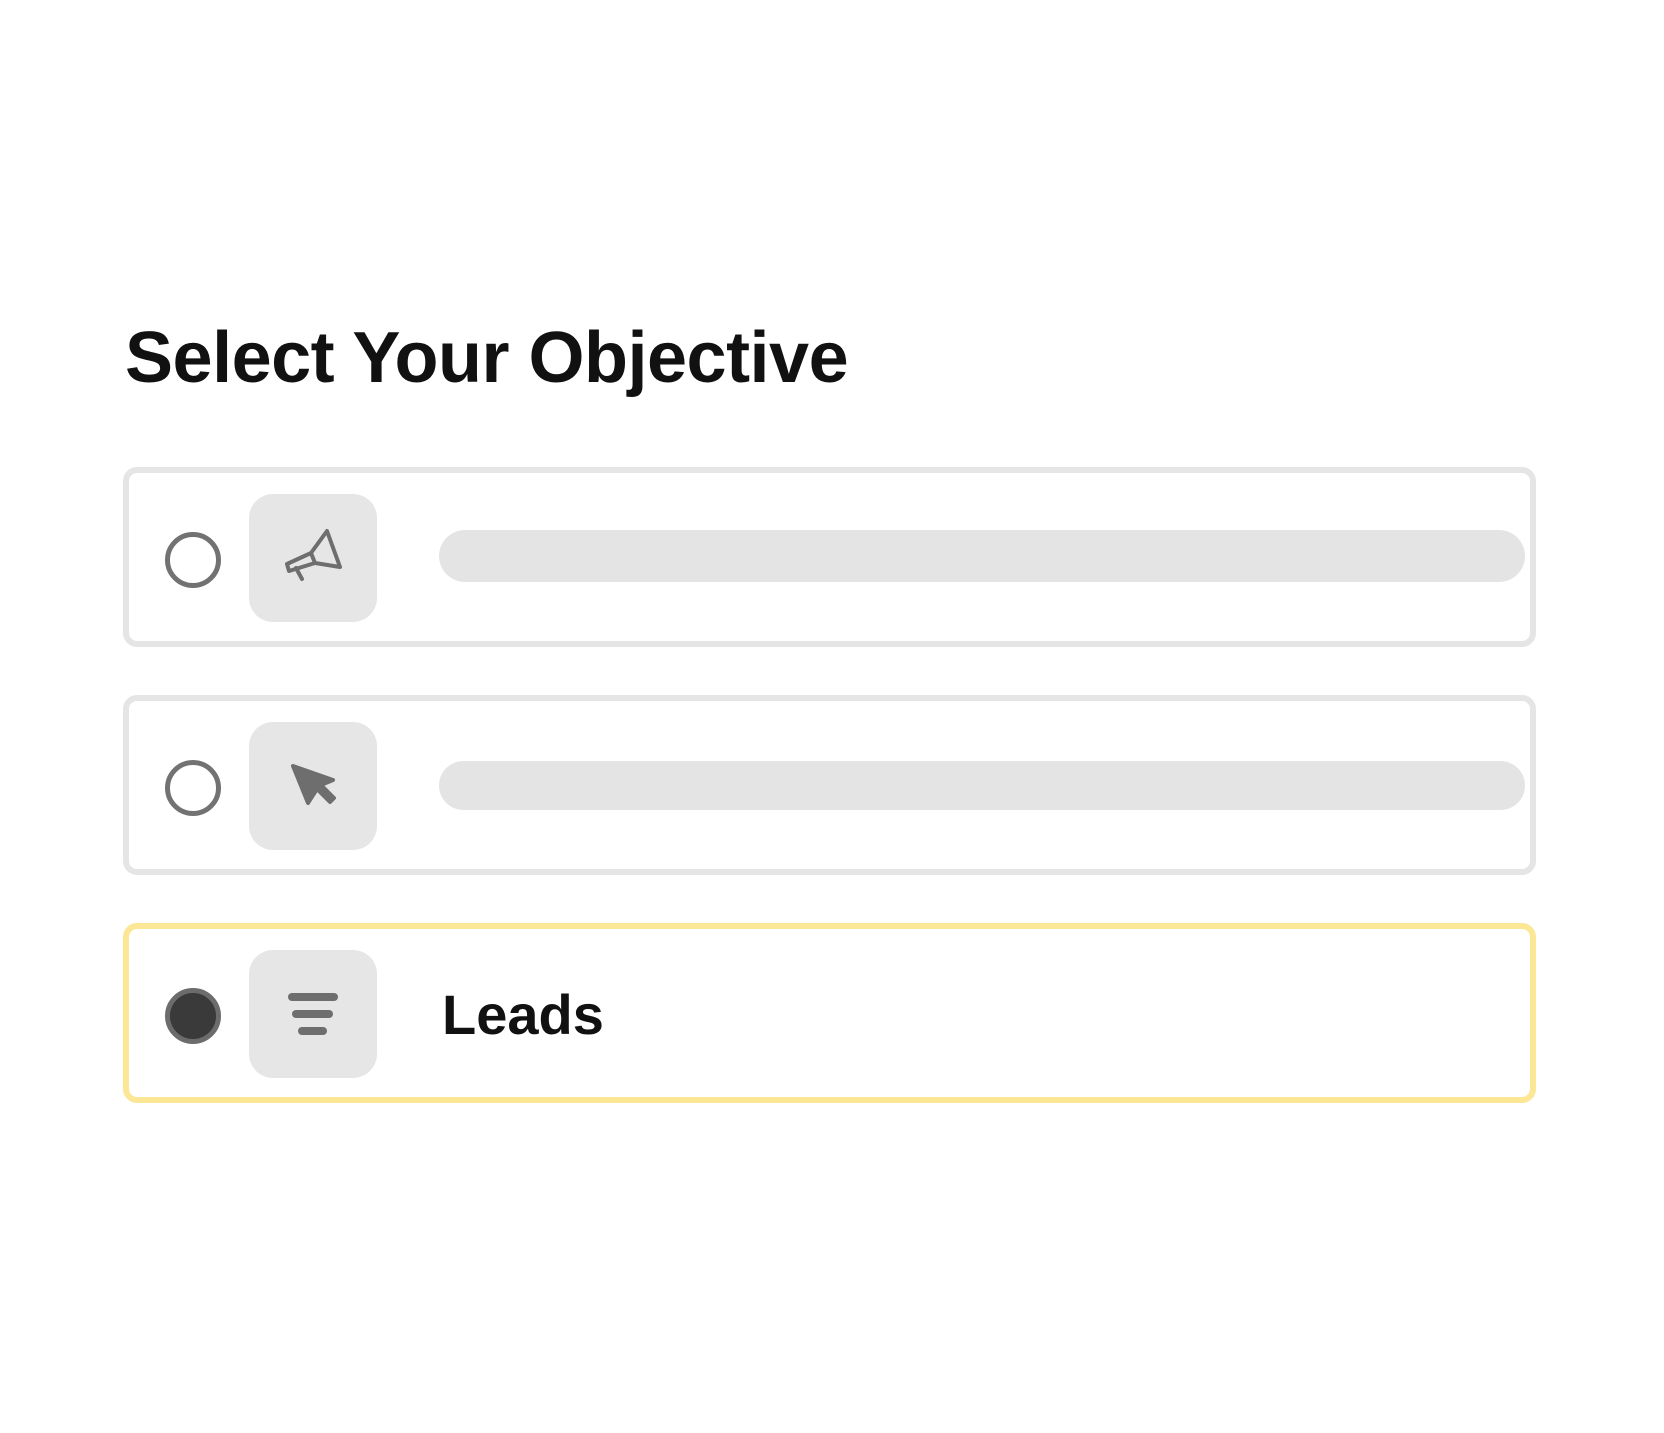 This screenshot has height=1433, width=1664. What do you see at coordinates (829, 1013) in the screenshot?
I see `objective-option-leads: Leads` at bounding box center [829, 1013].